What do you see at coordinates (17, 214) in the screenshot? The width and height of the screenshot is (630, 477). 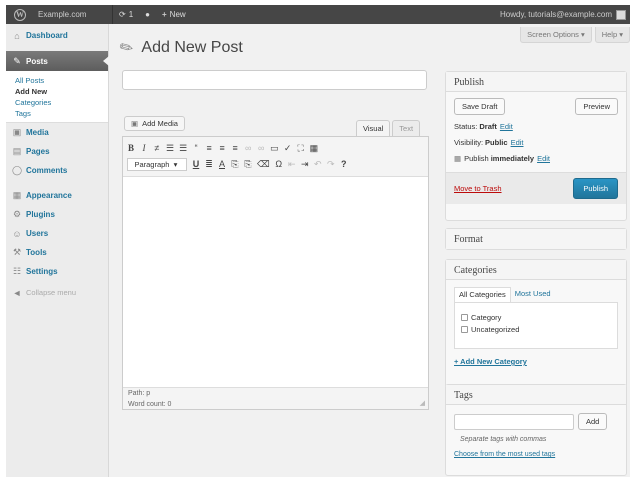 I see `plugin-icon: ⚙` at bounding box center [17, 214].